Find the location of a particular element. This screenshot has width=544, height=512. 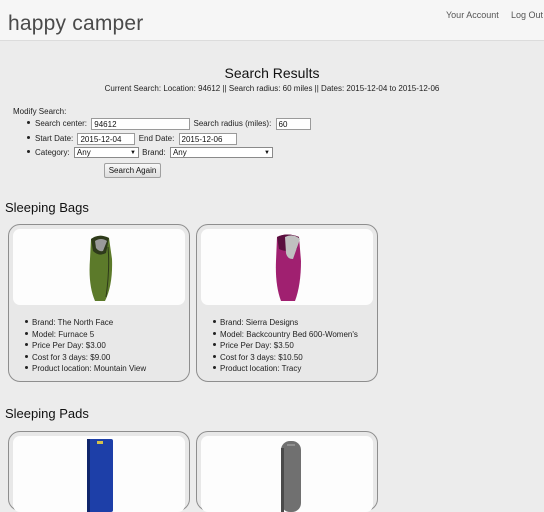

brand-selected-value: Any is located at coordinates (179, 153).